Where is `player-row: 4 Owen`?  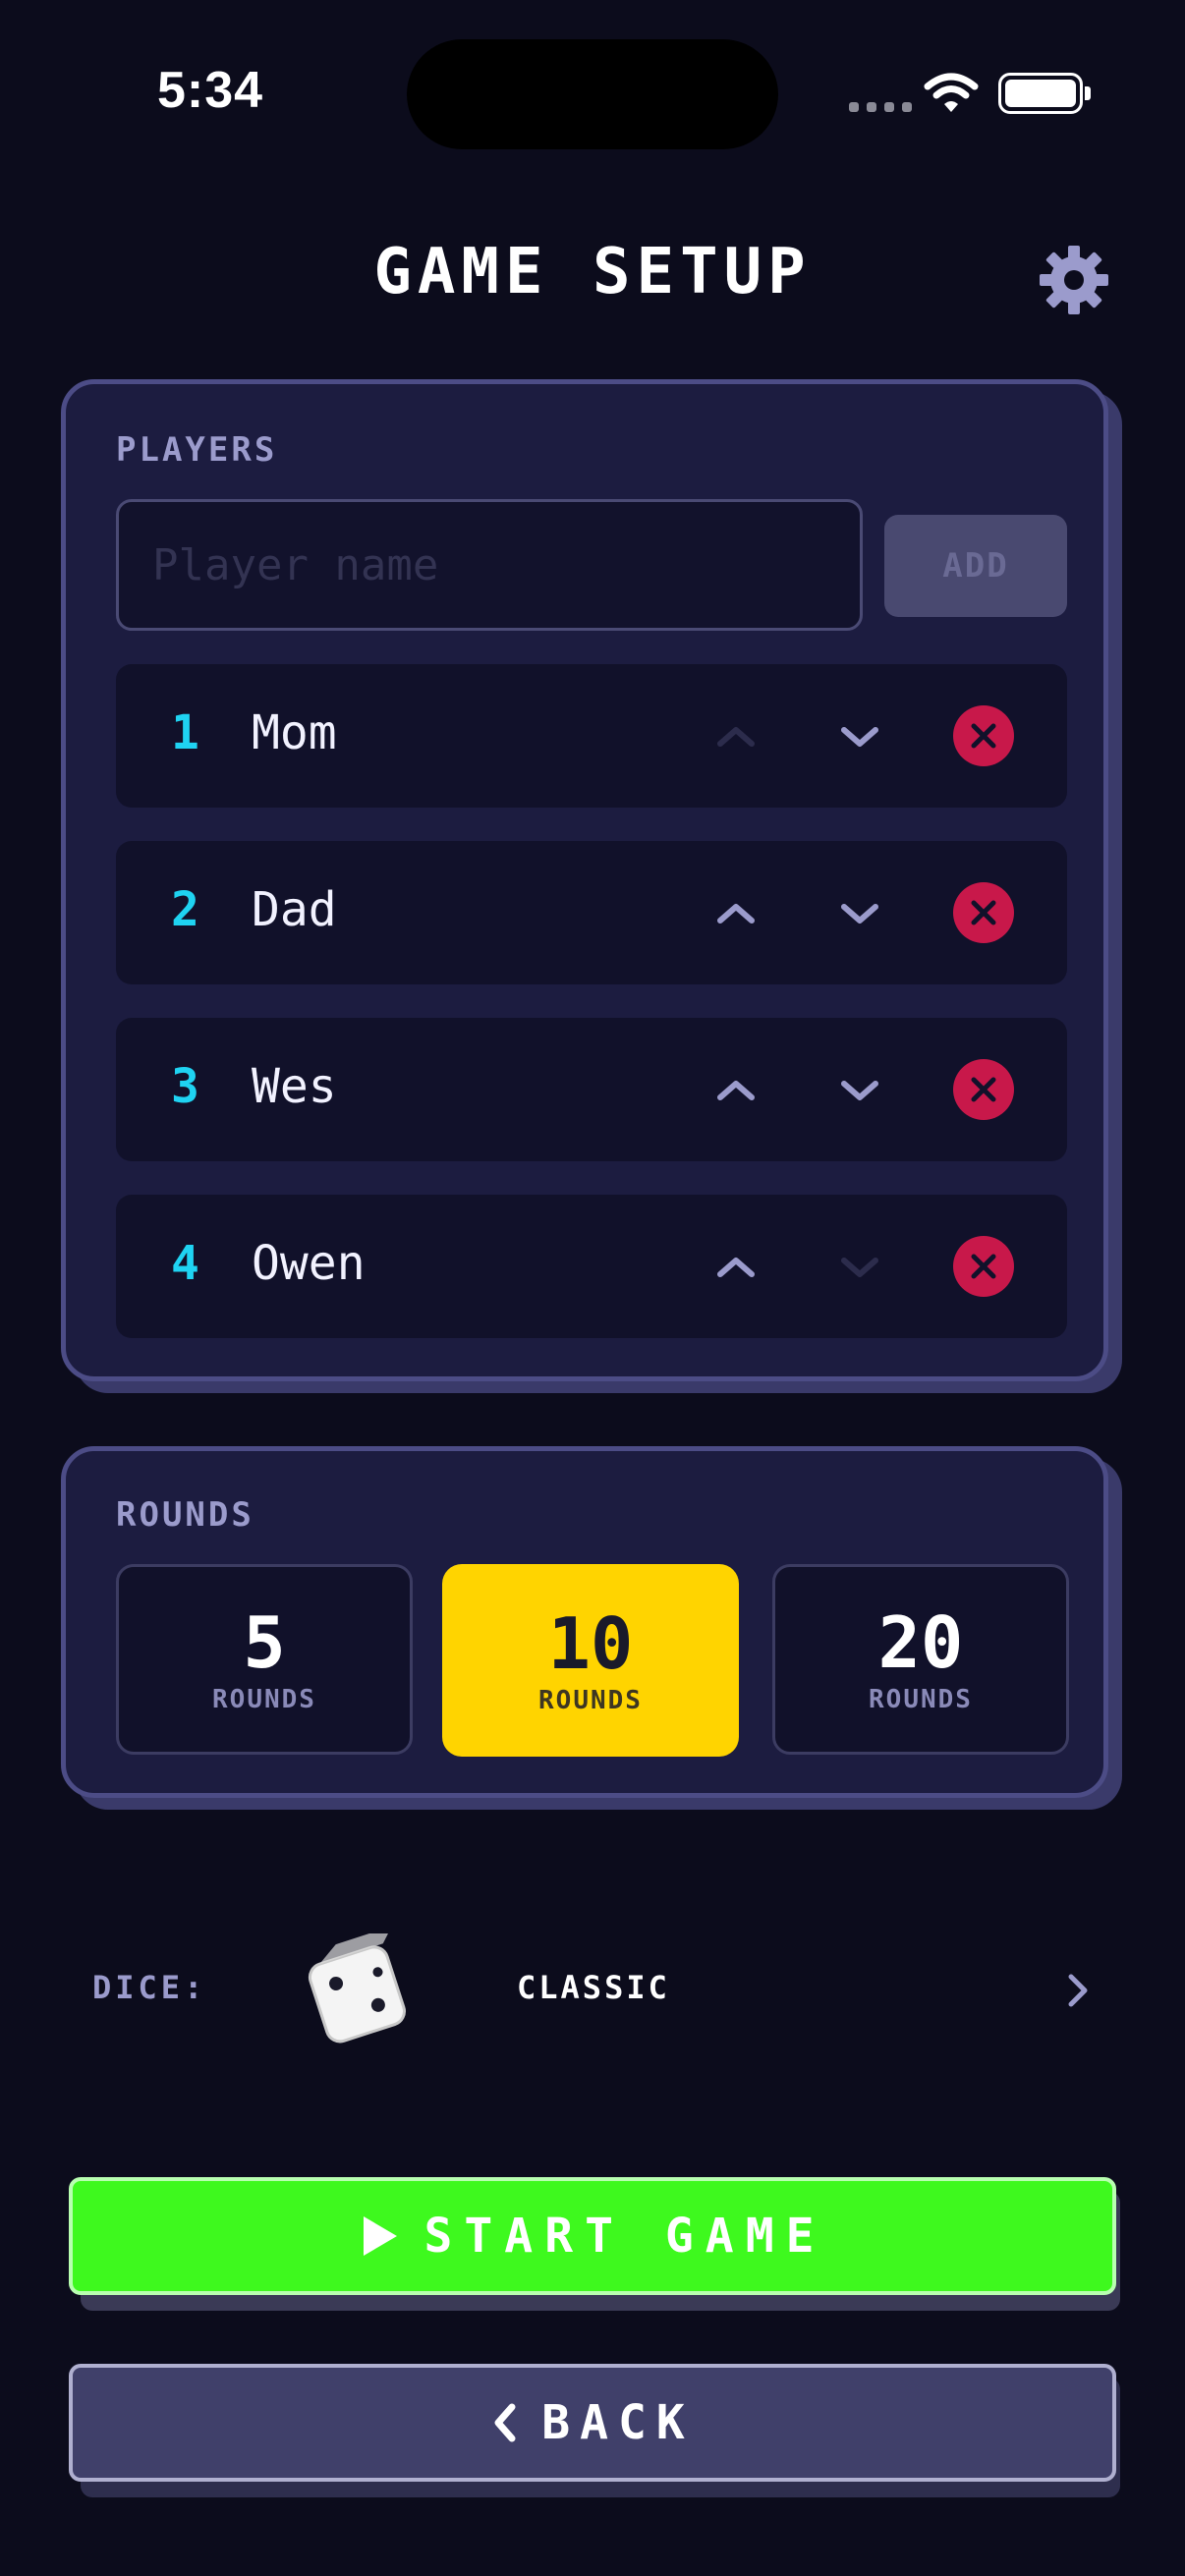
player-row: 4 Owen is located at coordinates (592, 1266).